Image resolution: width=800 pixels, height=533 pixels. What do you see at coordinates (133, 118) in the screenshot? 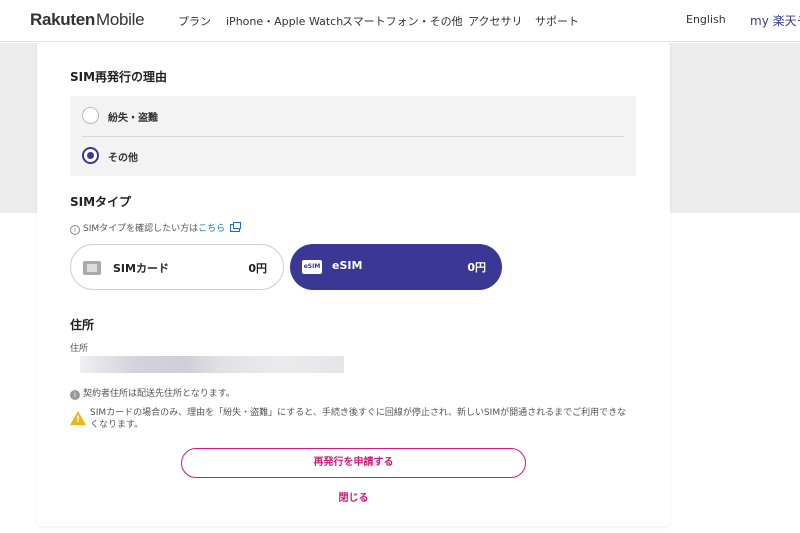
I see `reason-option-label: 紛失・盗難` at bounding box center [133, 118].